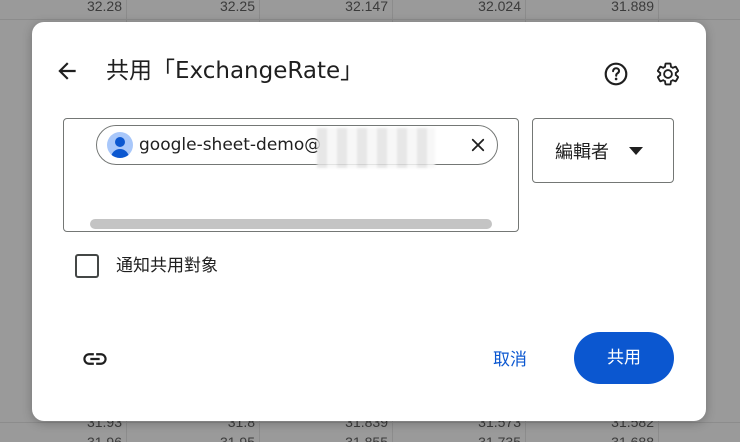 The image size is (740, 442). Describe the element at coordinates (499, 7) in the screenshot. I see `sheet-cell: 32.024` at that location.